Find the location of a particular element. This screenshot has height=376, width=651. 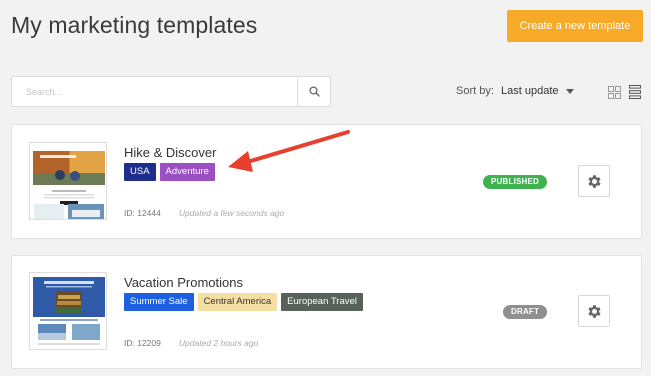

search-box is located at coordinates (171, 91).